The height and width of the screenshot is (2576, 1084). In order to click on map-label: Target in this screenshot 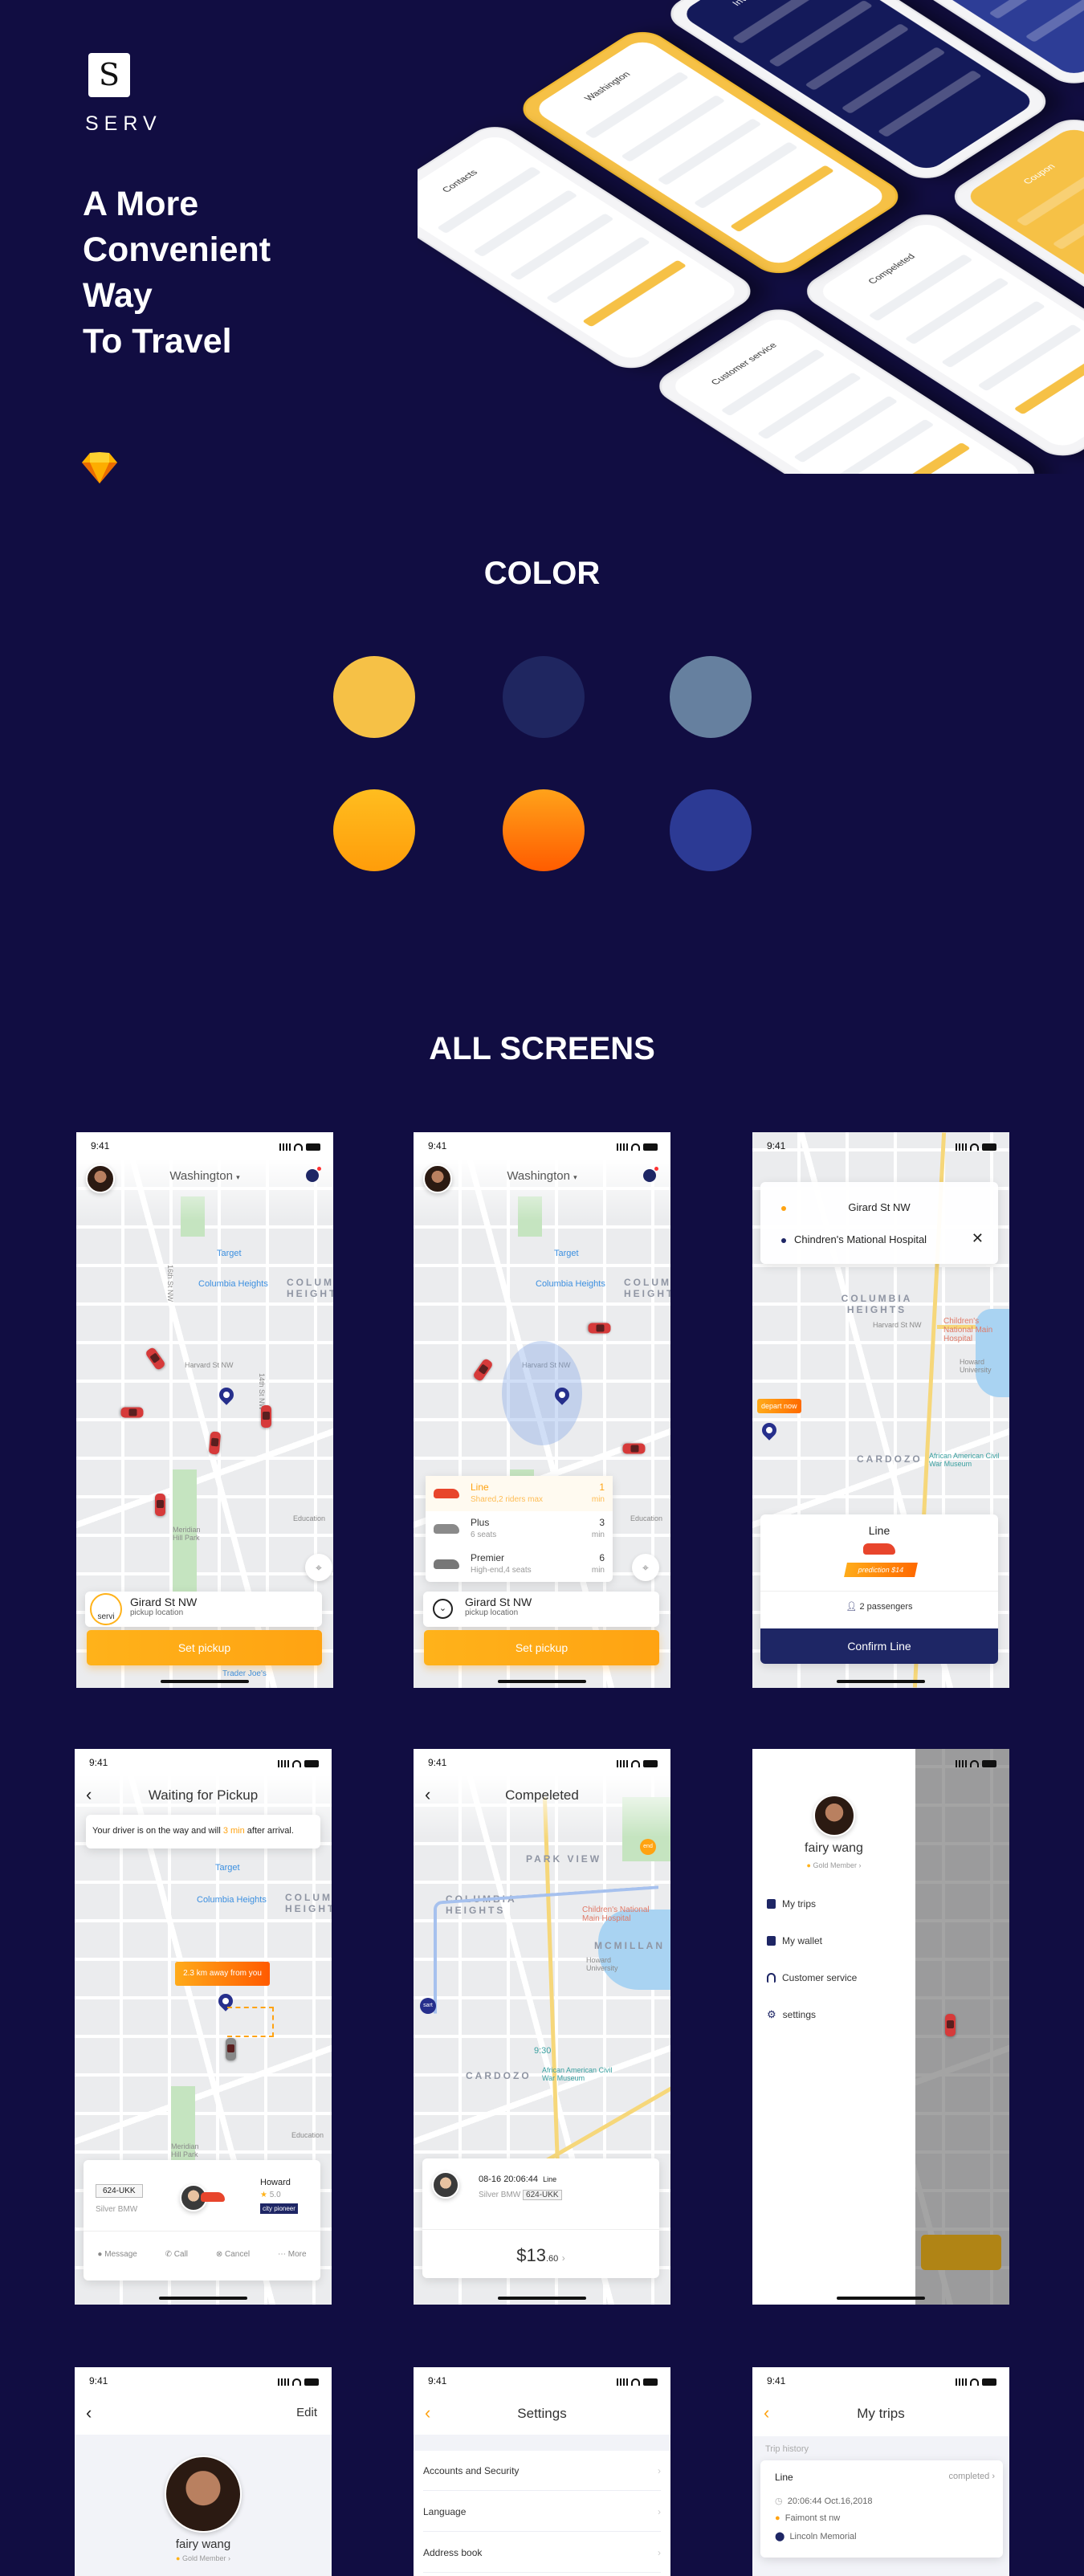, I will do `click(227, 1868)`.